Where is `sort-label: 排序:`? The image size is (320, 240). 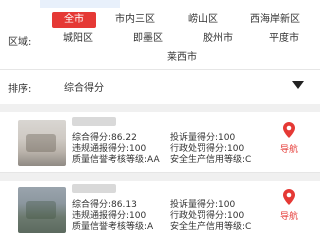 sort-label: 排序: is located at coordinates (20, 89).